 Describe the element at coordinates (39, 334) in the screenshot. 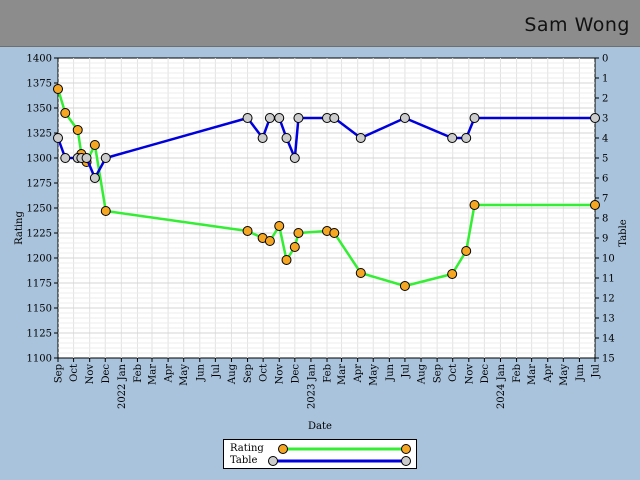

I see `left-tick-label: 1125` at that location.